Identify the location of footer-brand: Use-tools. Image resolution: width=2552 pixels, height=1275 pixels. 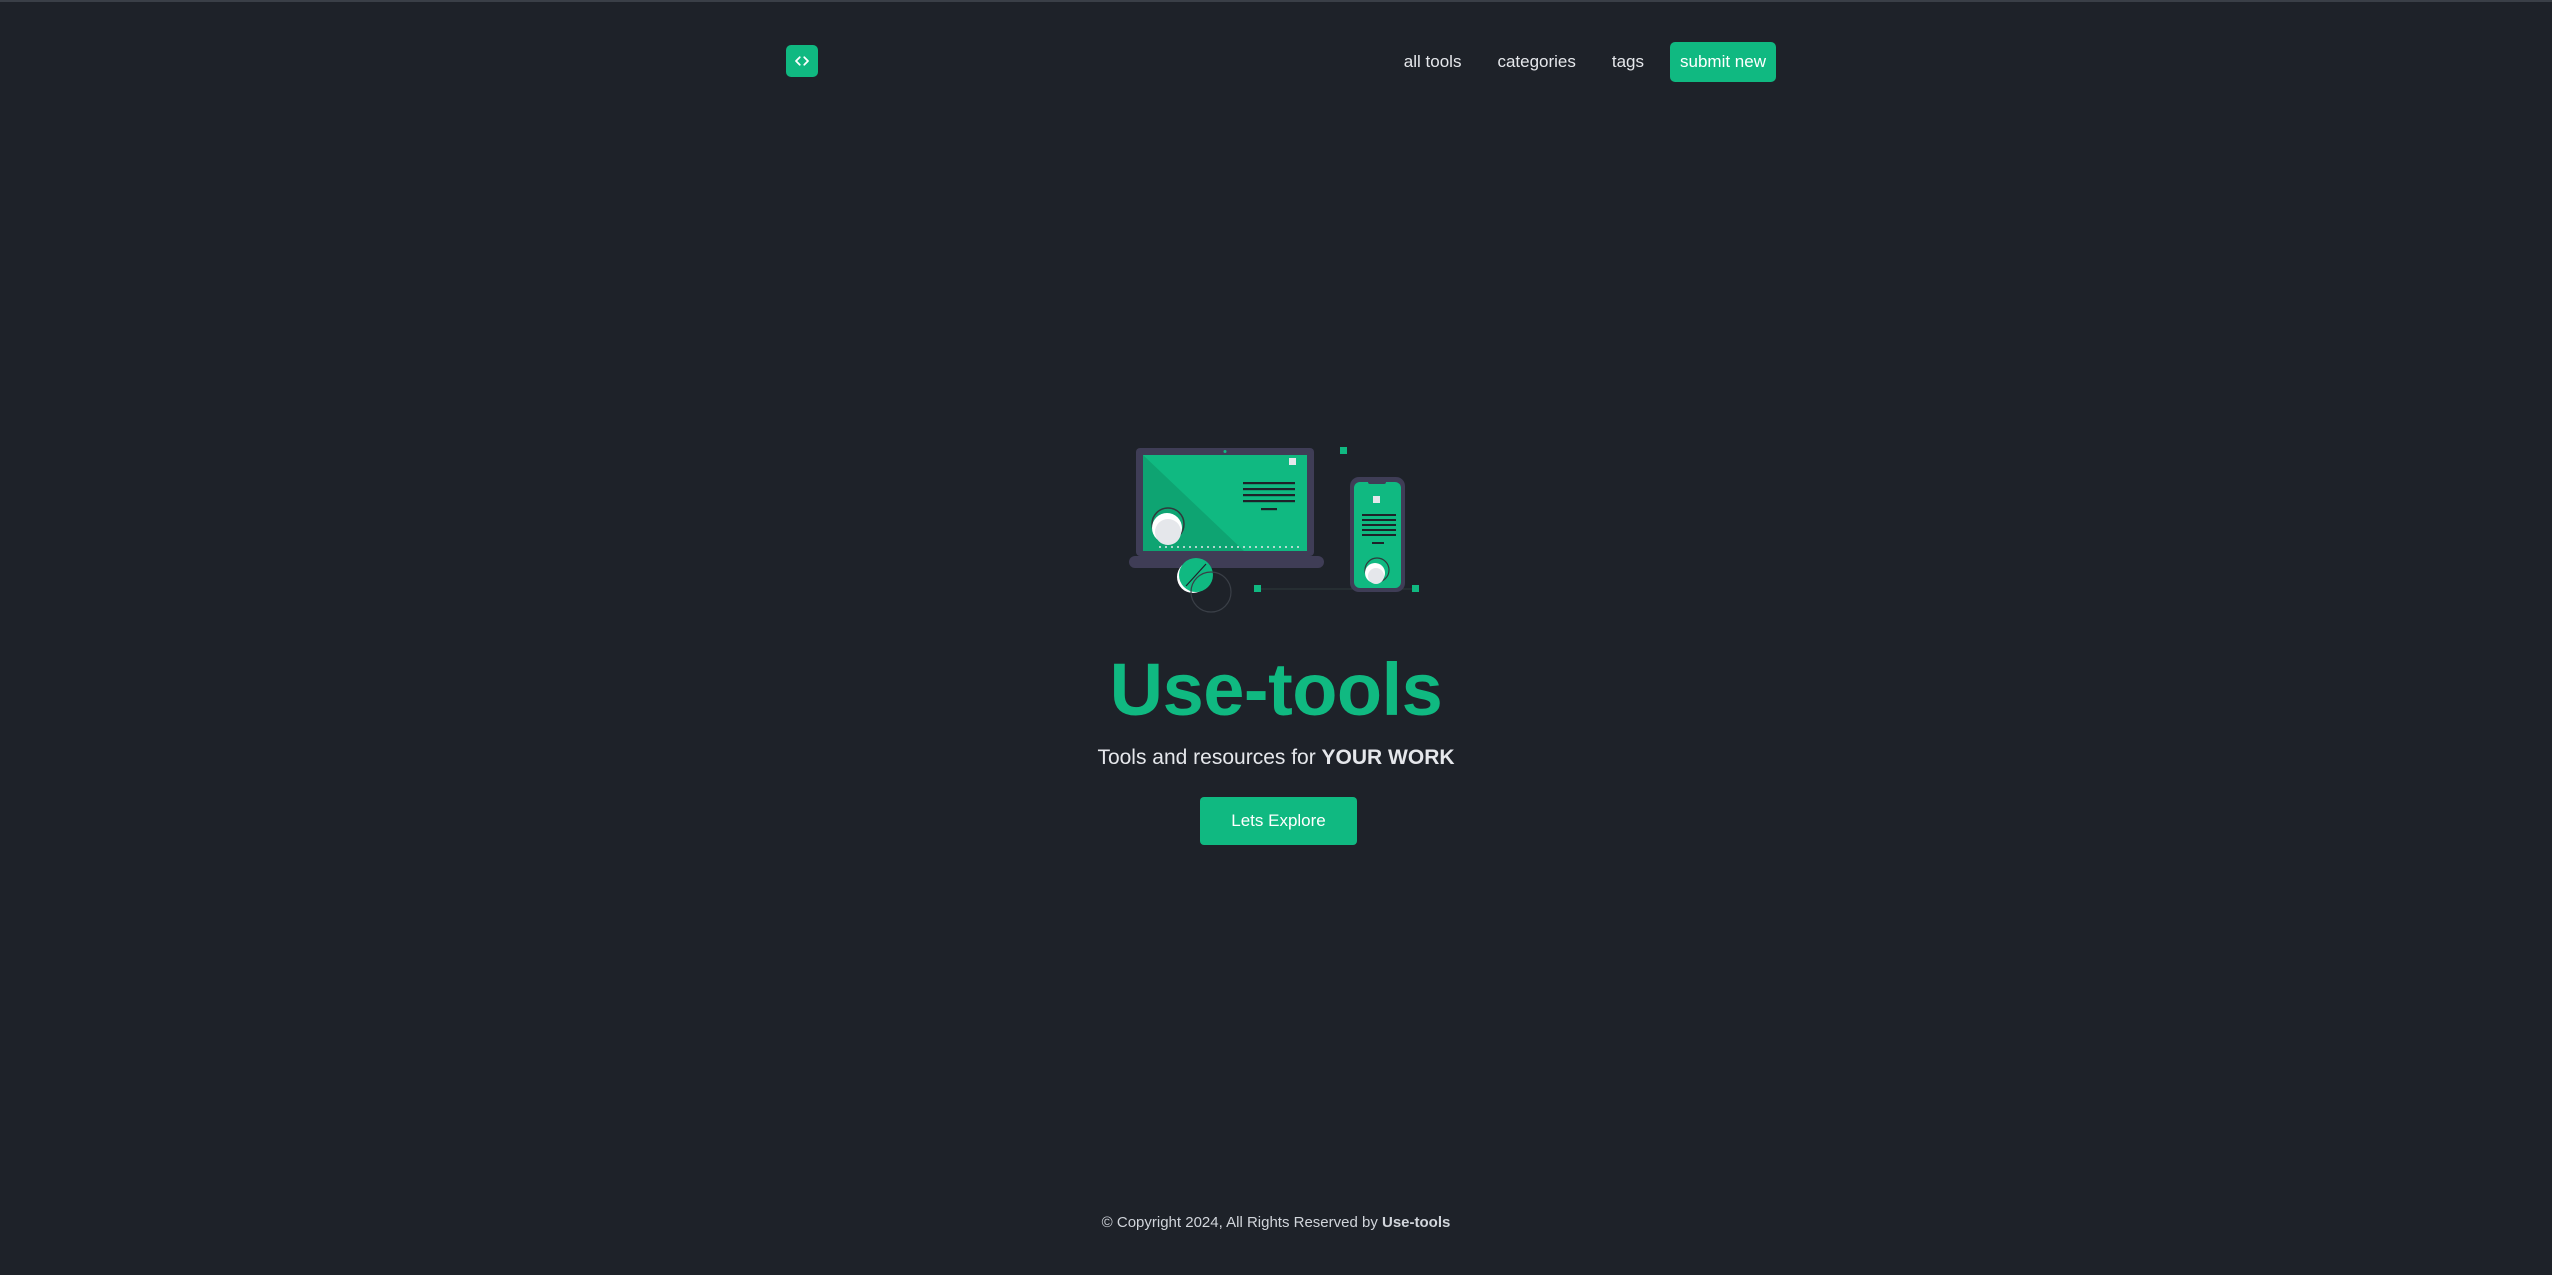
(1416, 1222).